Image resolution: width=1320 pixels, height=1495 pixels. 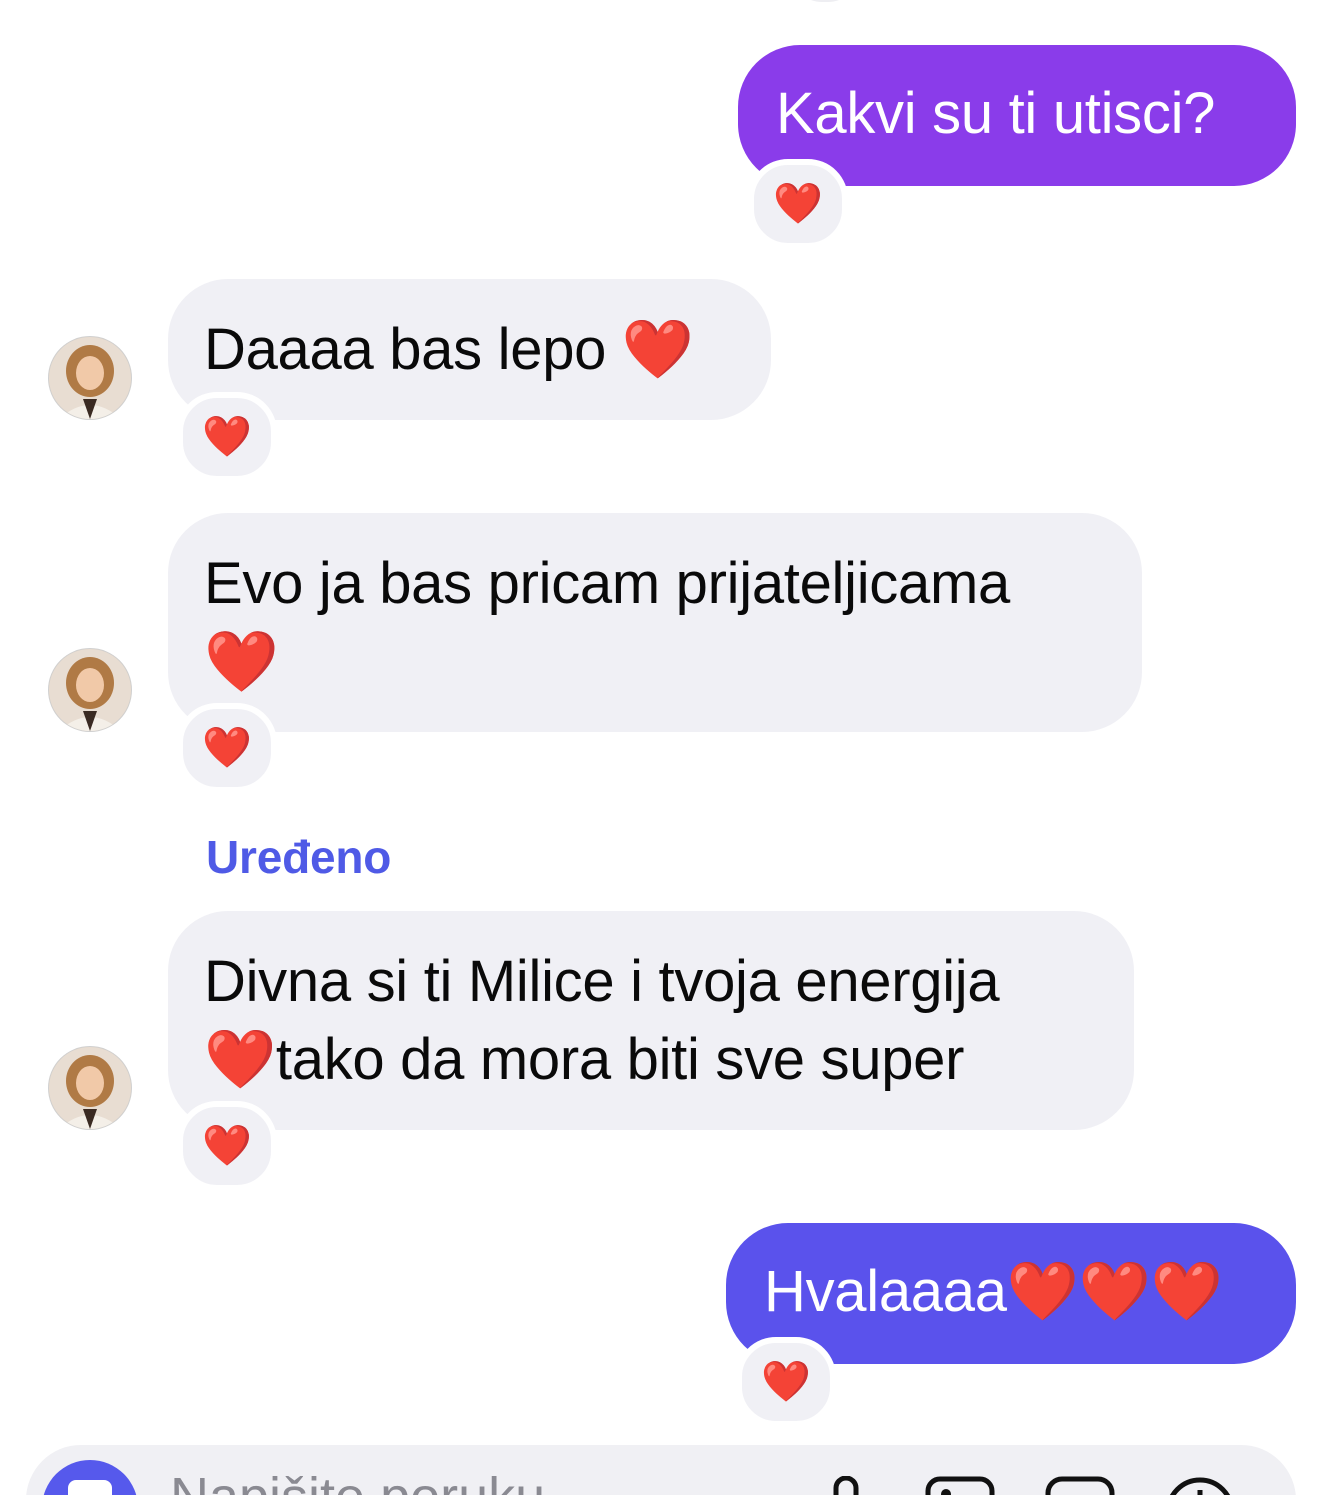 I want to click on previous-message-edge, so click(x=825, y=1).